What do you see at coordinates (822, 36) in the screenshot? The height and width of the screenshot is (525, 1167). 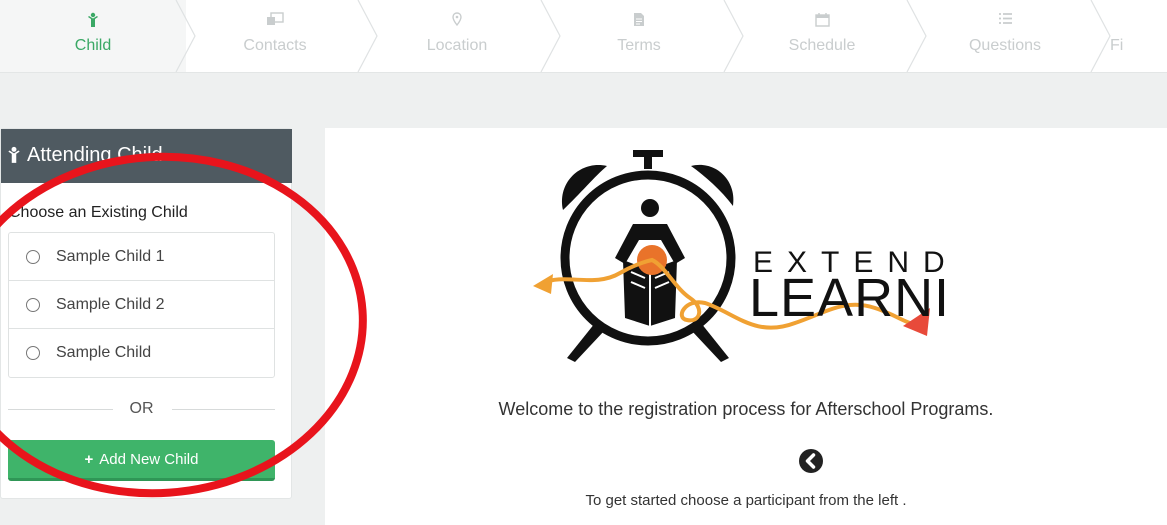 I see `step-schedule: Schedule` at bounding box center [822, 36].